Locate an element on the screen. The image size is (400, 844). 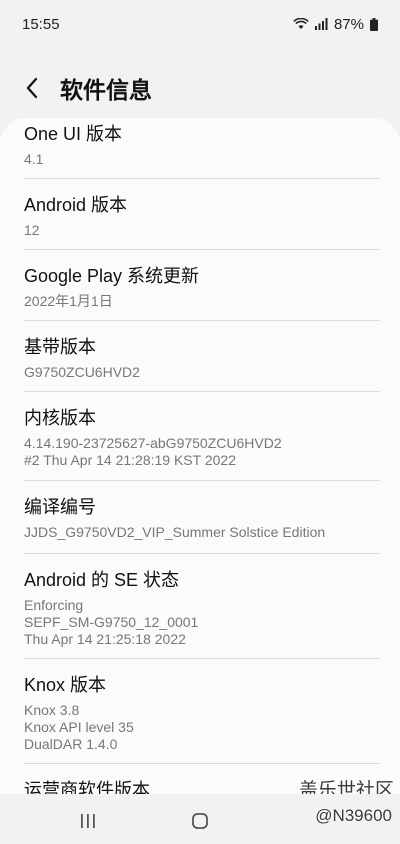
battery-percentage: 87% is located at coordinates (348, 24).